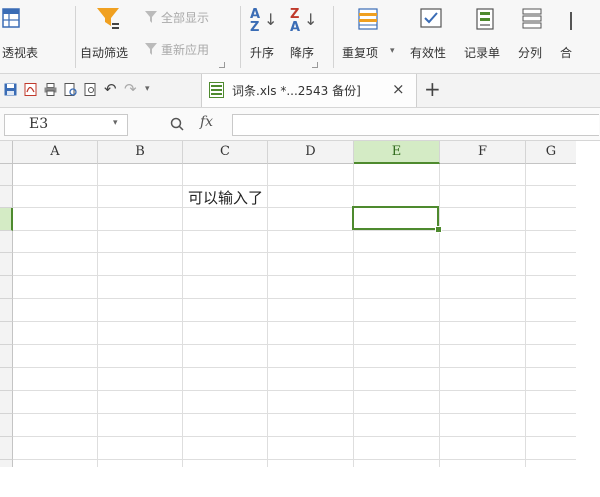 The width and height of the screenshot is (600, 497). What do you see at coordinates (551, 152) in the screenshot?
I see `column-header-g: G` at bounding box center [551, 152].